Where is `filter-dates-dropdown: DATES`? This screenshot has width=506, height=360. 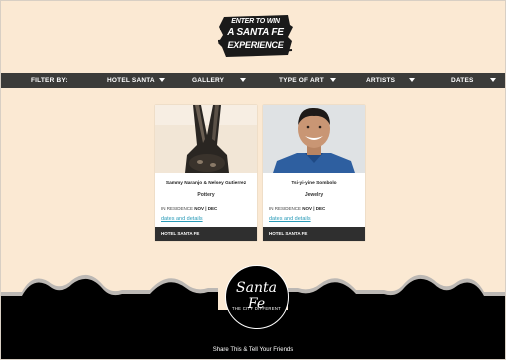
filter-dates-dropdown: DATES is located at coordinates (473, 80).